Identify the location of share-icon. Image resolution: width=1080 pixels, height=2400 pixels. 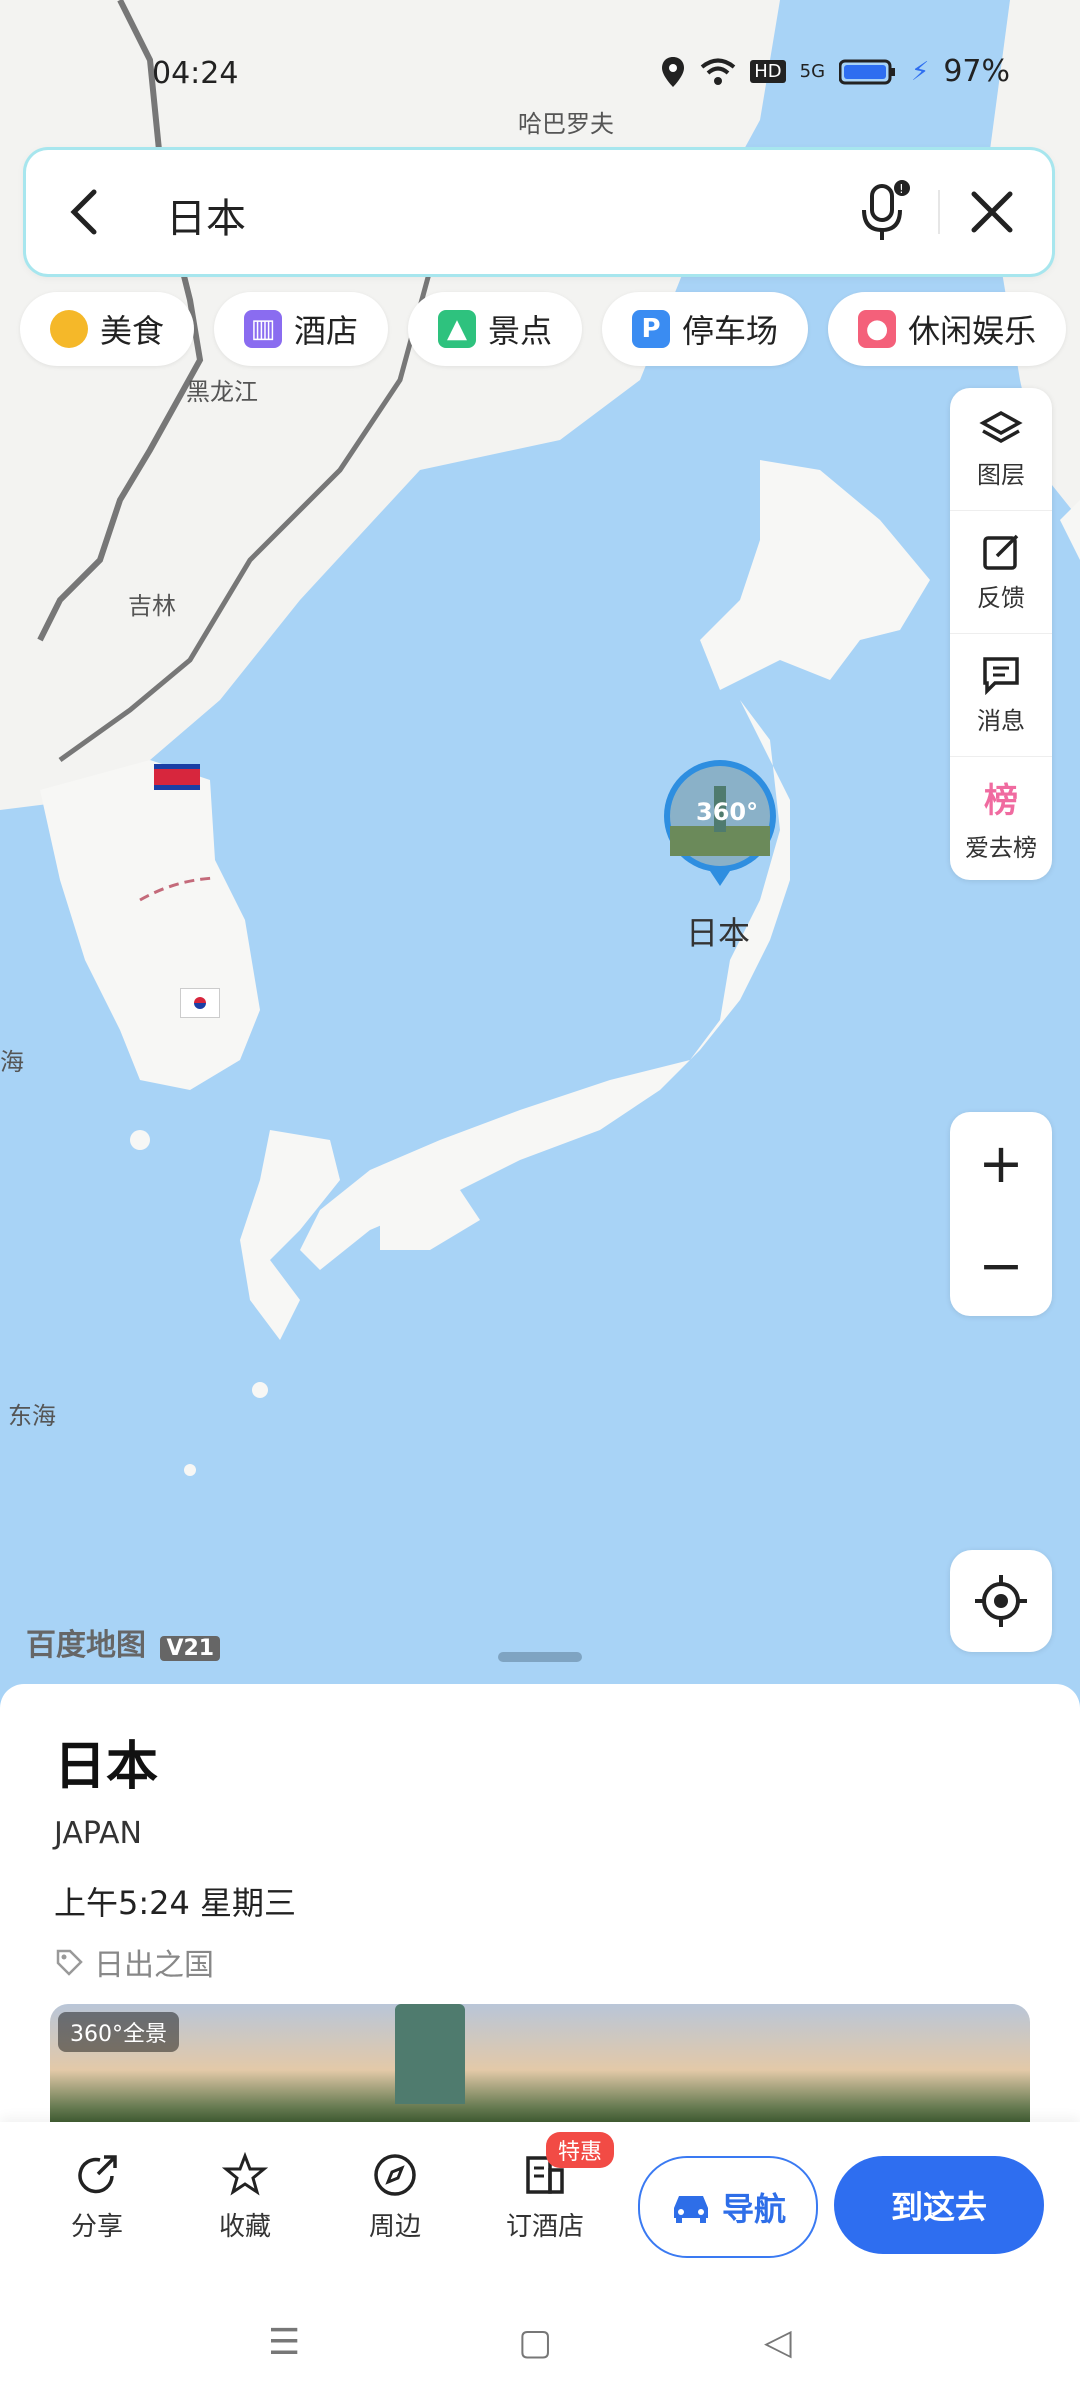
(97, 2174).